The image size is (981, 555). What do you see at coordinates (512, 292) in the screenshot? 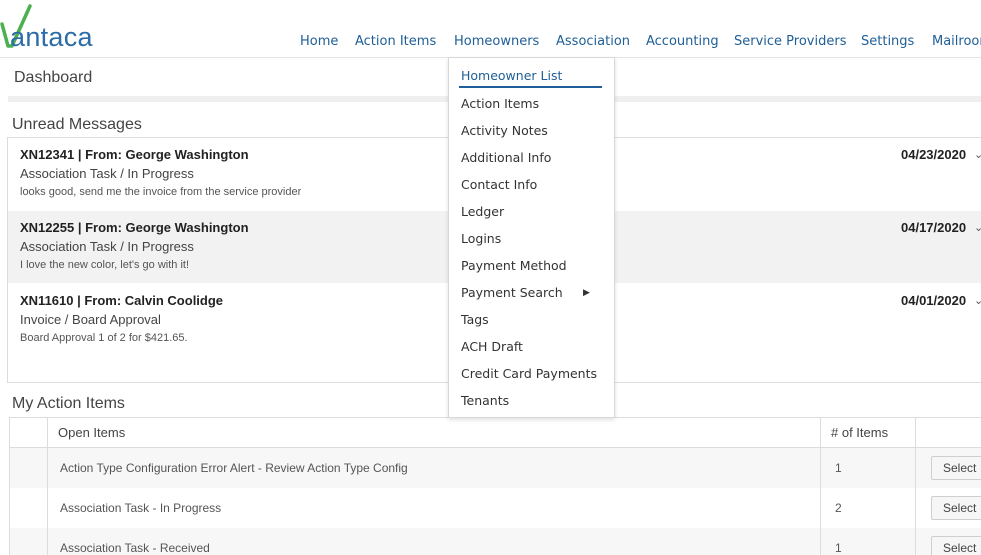
I see `menu-item-payment-search: Payment Search` at bounding box center [512, 292].